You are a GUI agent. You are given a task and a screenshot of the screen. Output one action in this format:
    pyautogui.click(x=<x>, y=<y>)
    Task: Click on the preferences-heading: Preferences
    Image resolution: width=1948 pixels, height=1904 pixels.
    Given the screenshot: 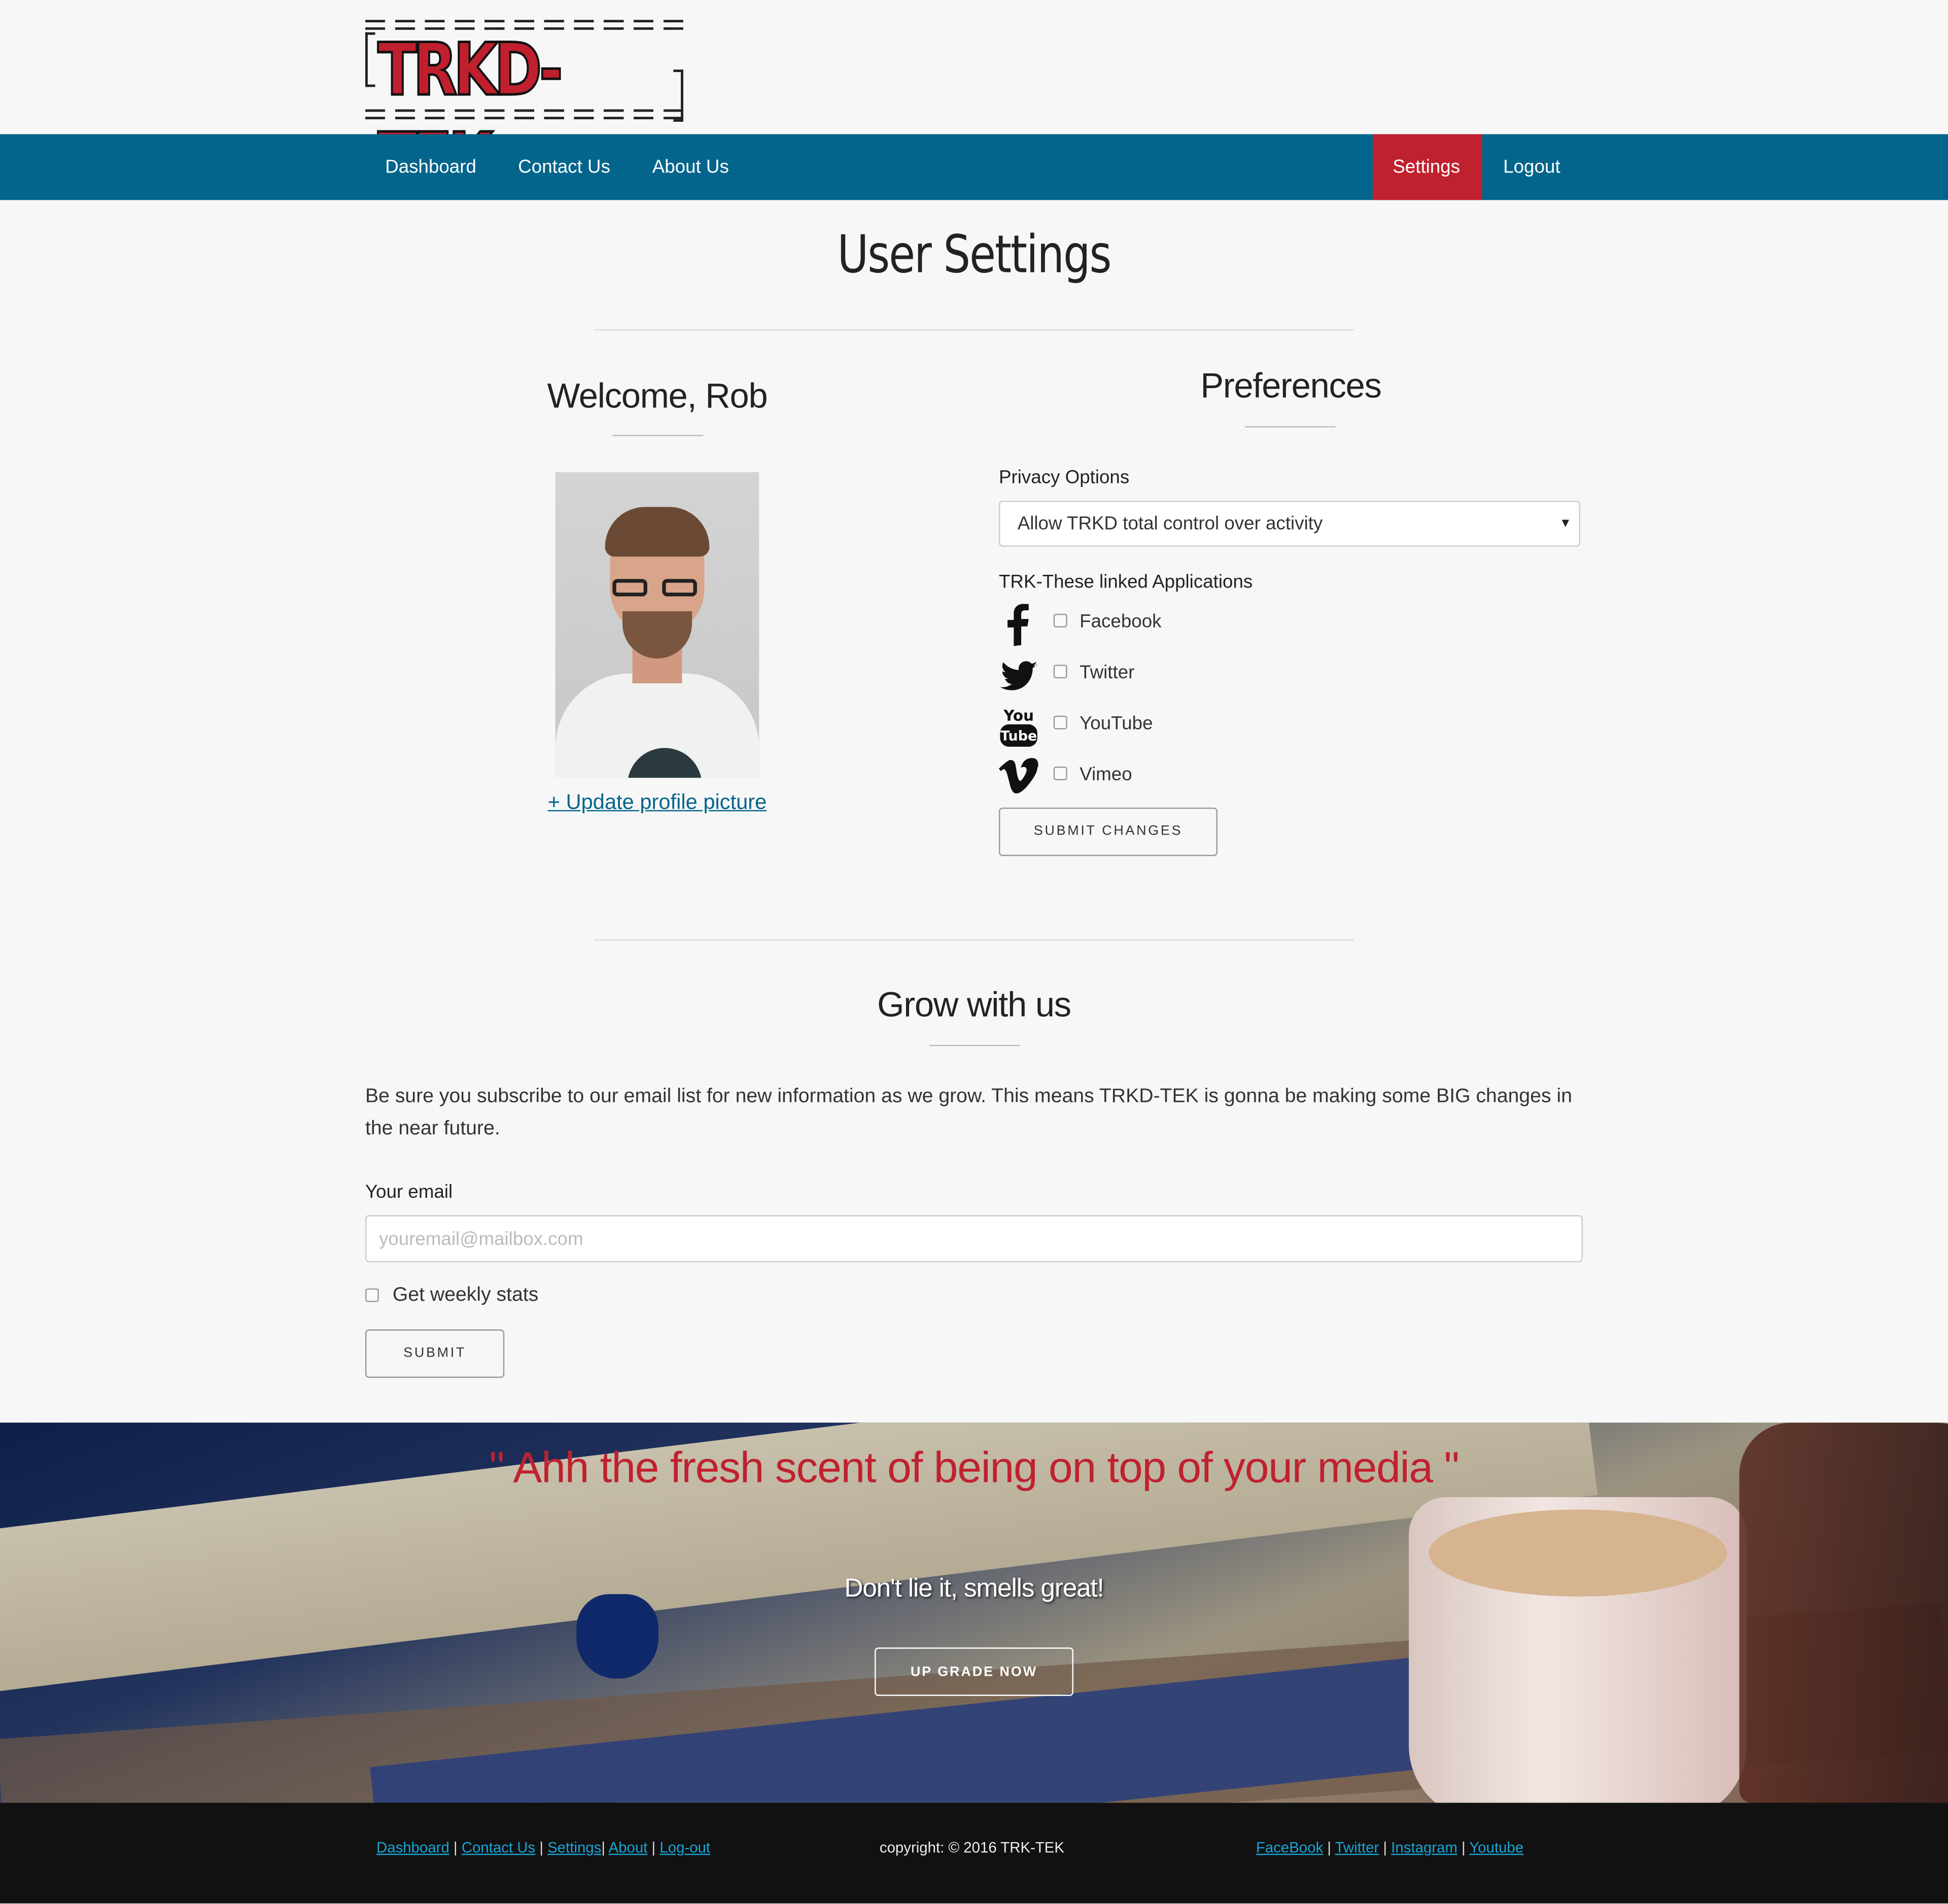 What is the action you would take?
    pyautogui.click(x=1290, y=385)
    